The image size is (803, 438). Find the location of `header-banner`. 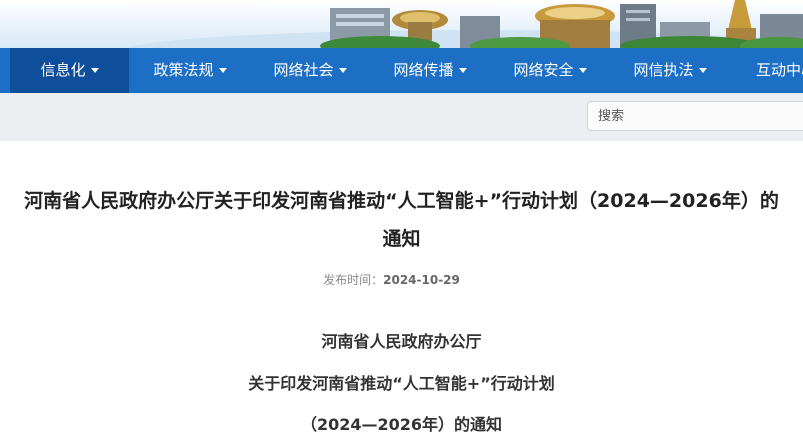

header-banner is located at coordinates (401, 24).